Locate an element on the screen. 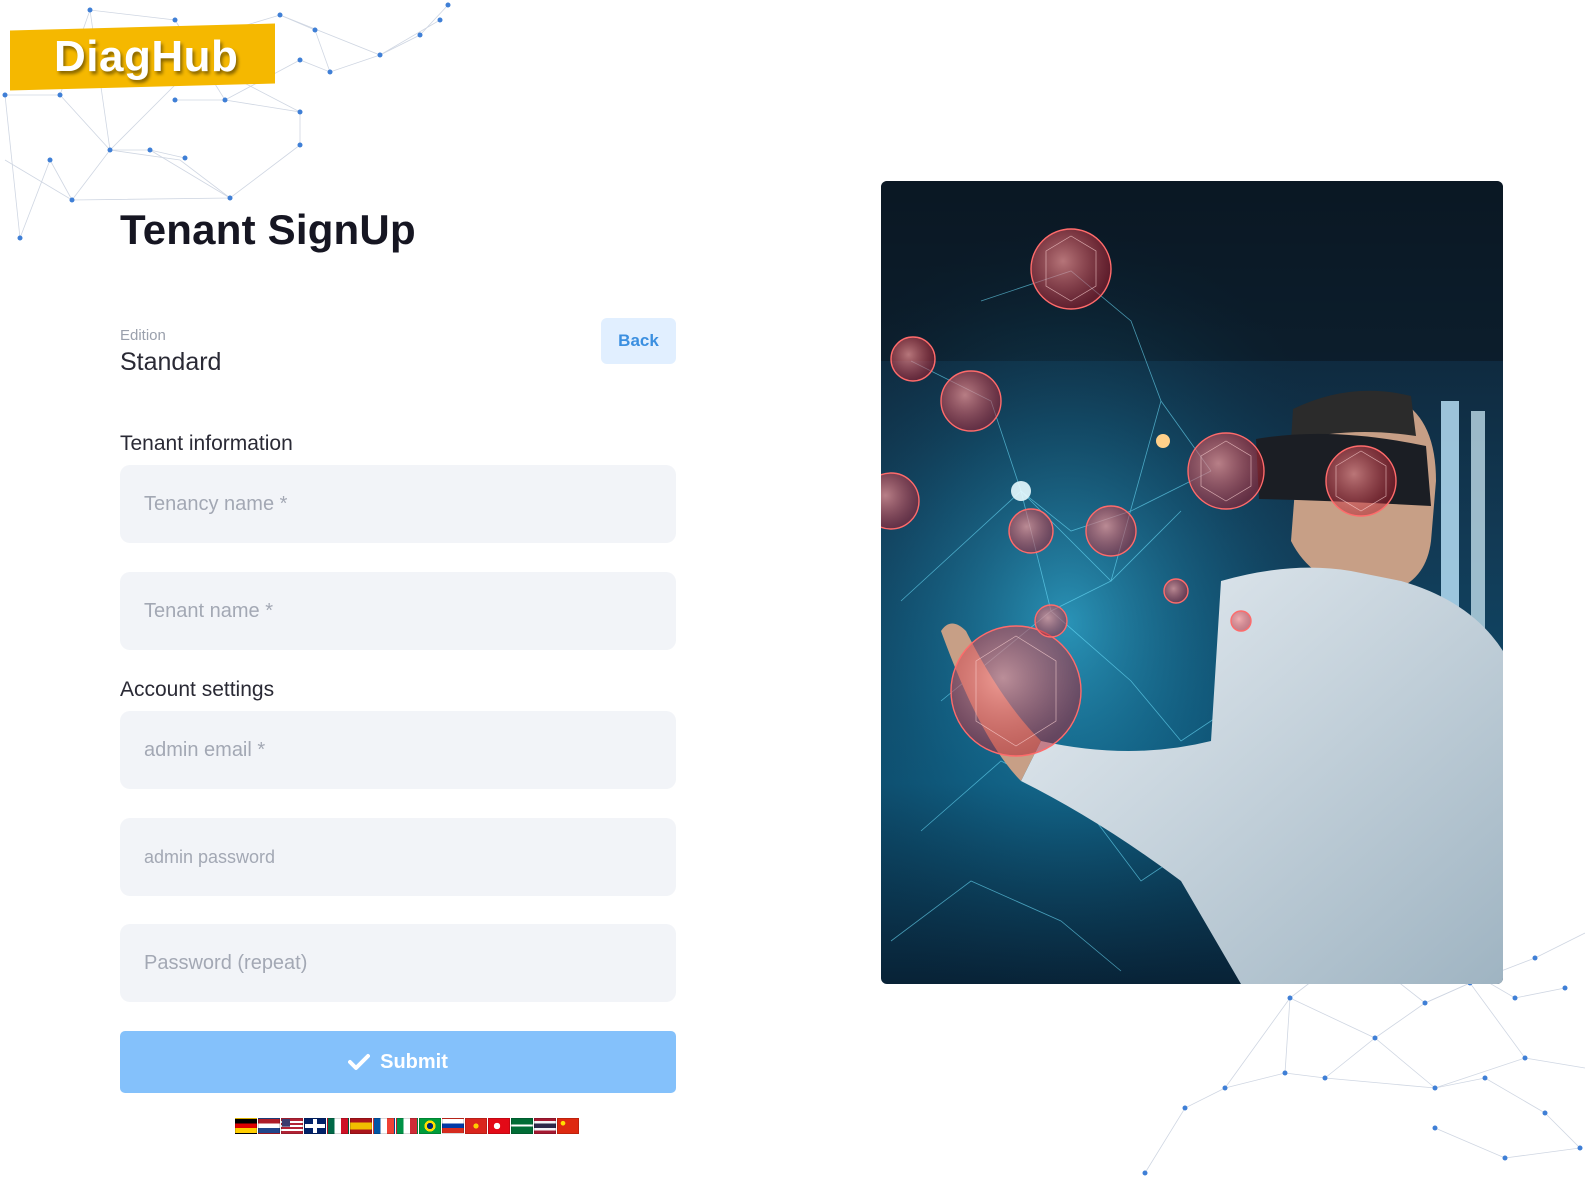 This screenshot has width=1585, height=1178. admin-email-input is located at coordinates (398, 750).